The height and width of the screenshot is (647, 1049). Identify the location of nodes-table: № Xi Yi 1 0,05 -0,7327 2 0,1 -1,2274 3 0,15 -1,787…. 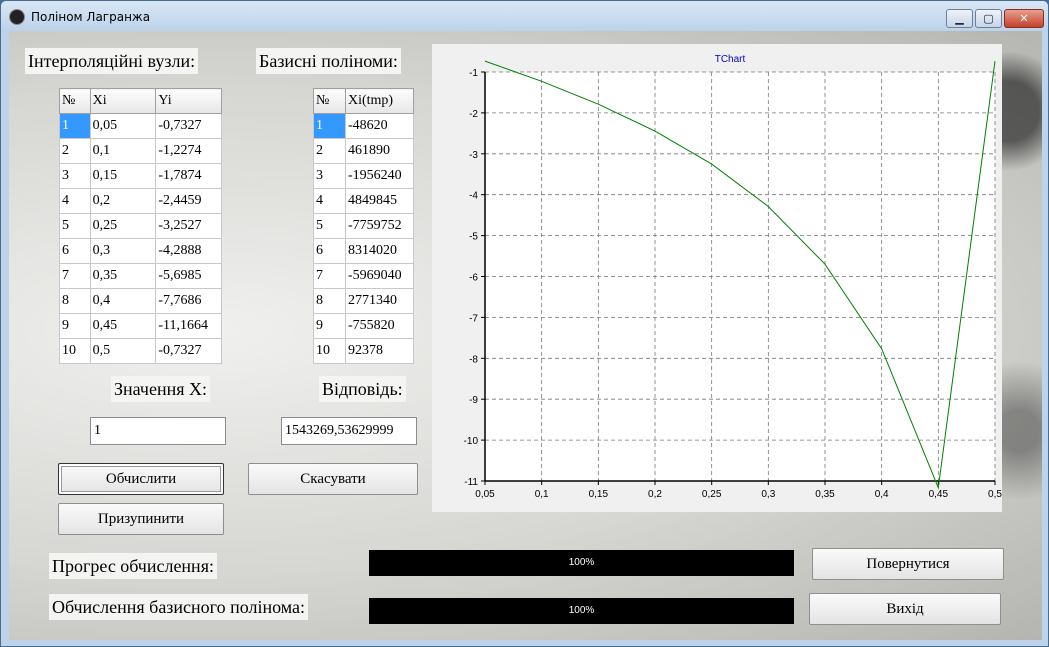
(140, 226).